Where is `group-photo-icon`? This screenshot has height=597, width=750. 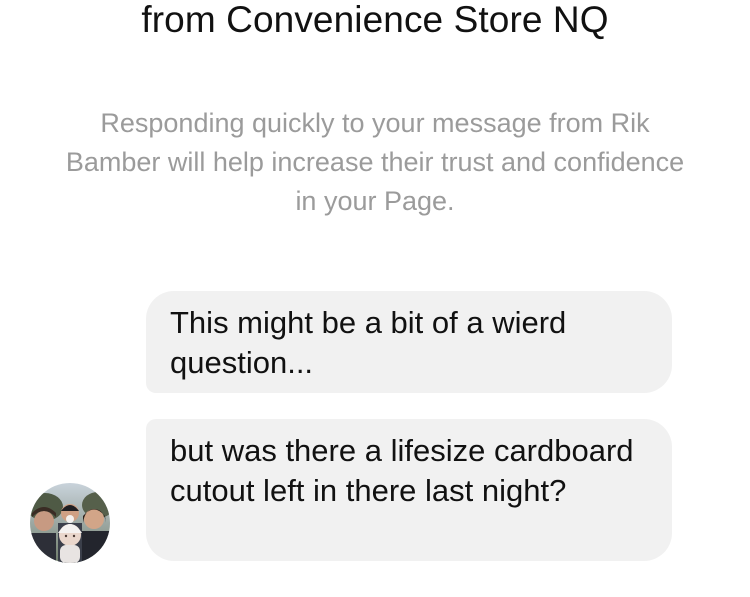 group-photo-icon is located at coordinates (70, 523).